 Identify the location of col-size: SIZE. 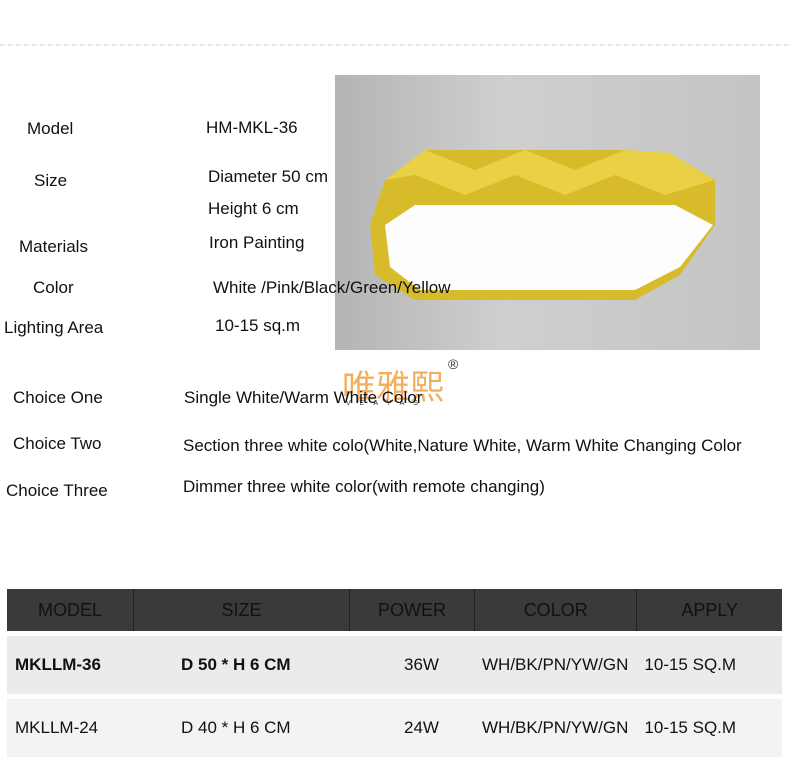
(241, 610).